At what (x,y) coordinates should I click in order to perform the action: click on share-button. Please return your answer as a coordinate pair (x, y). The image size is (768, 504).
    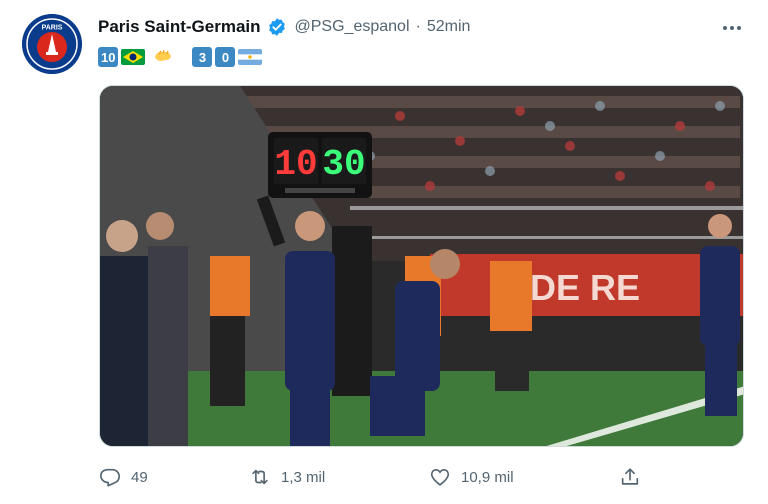
    Looking at the image, I should click on (630, 477).